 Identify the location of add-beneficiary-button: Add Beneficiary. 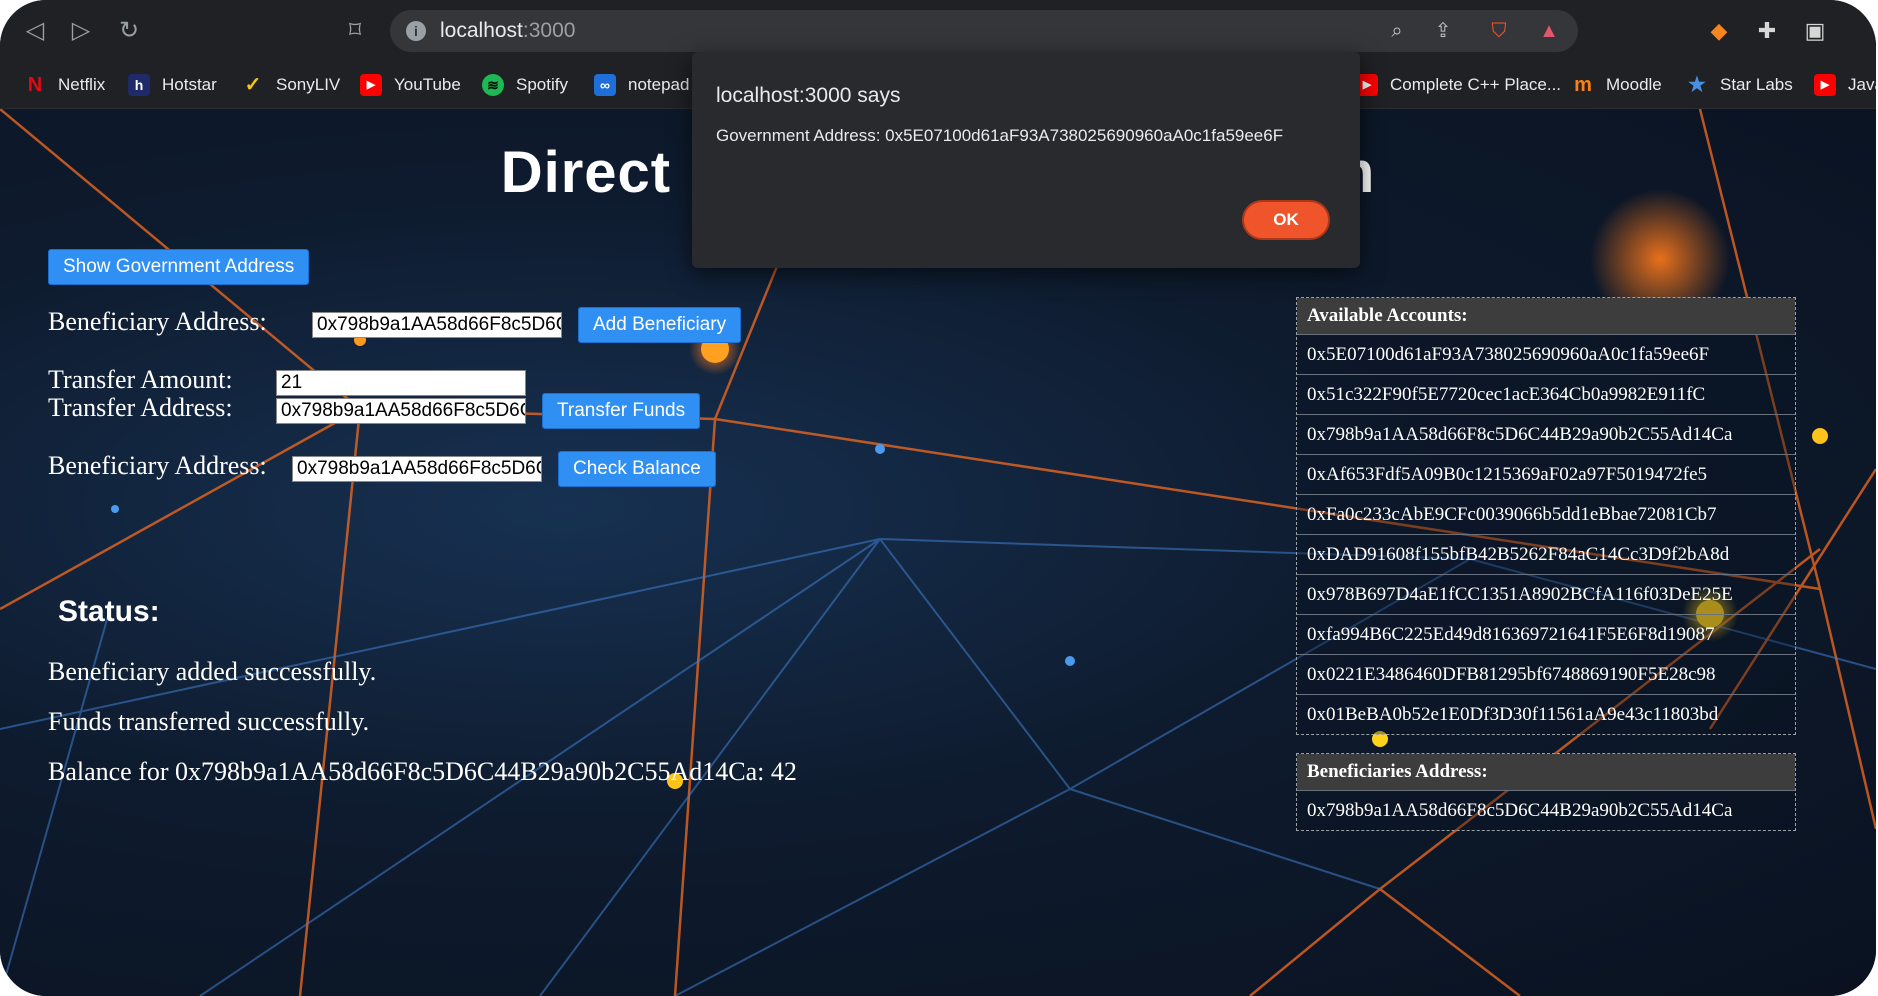
(660, 325).